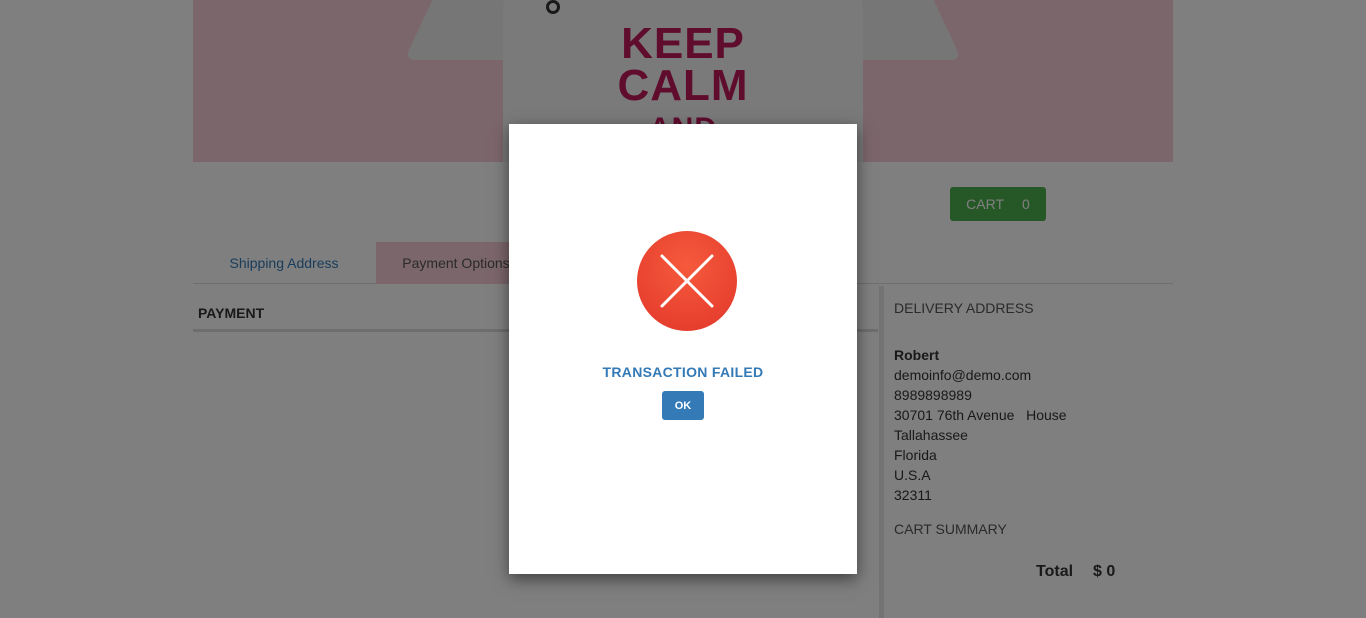 Image resolution: width=1366 pixels, height=618 pixels. Describe the element at coordinates (687, 281) in the screenshot. I see `close-icon` at that location.